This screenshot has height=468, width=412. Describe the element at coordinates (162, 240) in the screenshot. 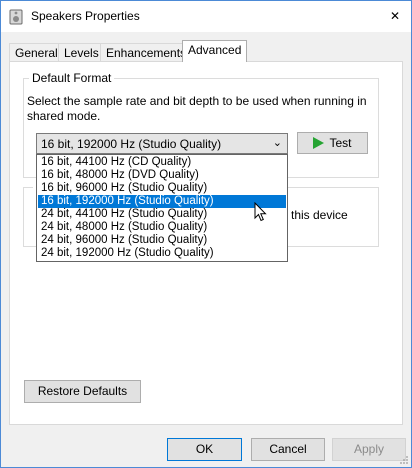

I see `dropdown-option: 24 bit, 96000 Hz (Studio Quality)` at that location.